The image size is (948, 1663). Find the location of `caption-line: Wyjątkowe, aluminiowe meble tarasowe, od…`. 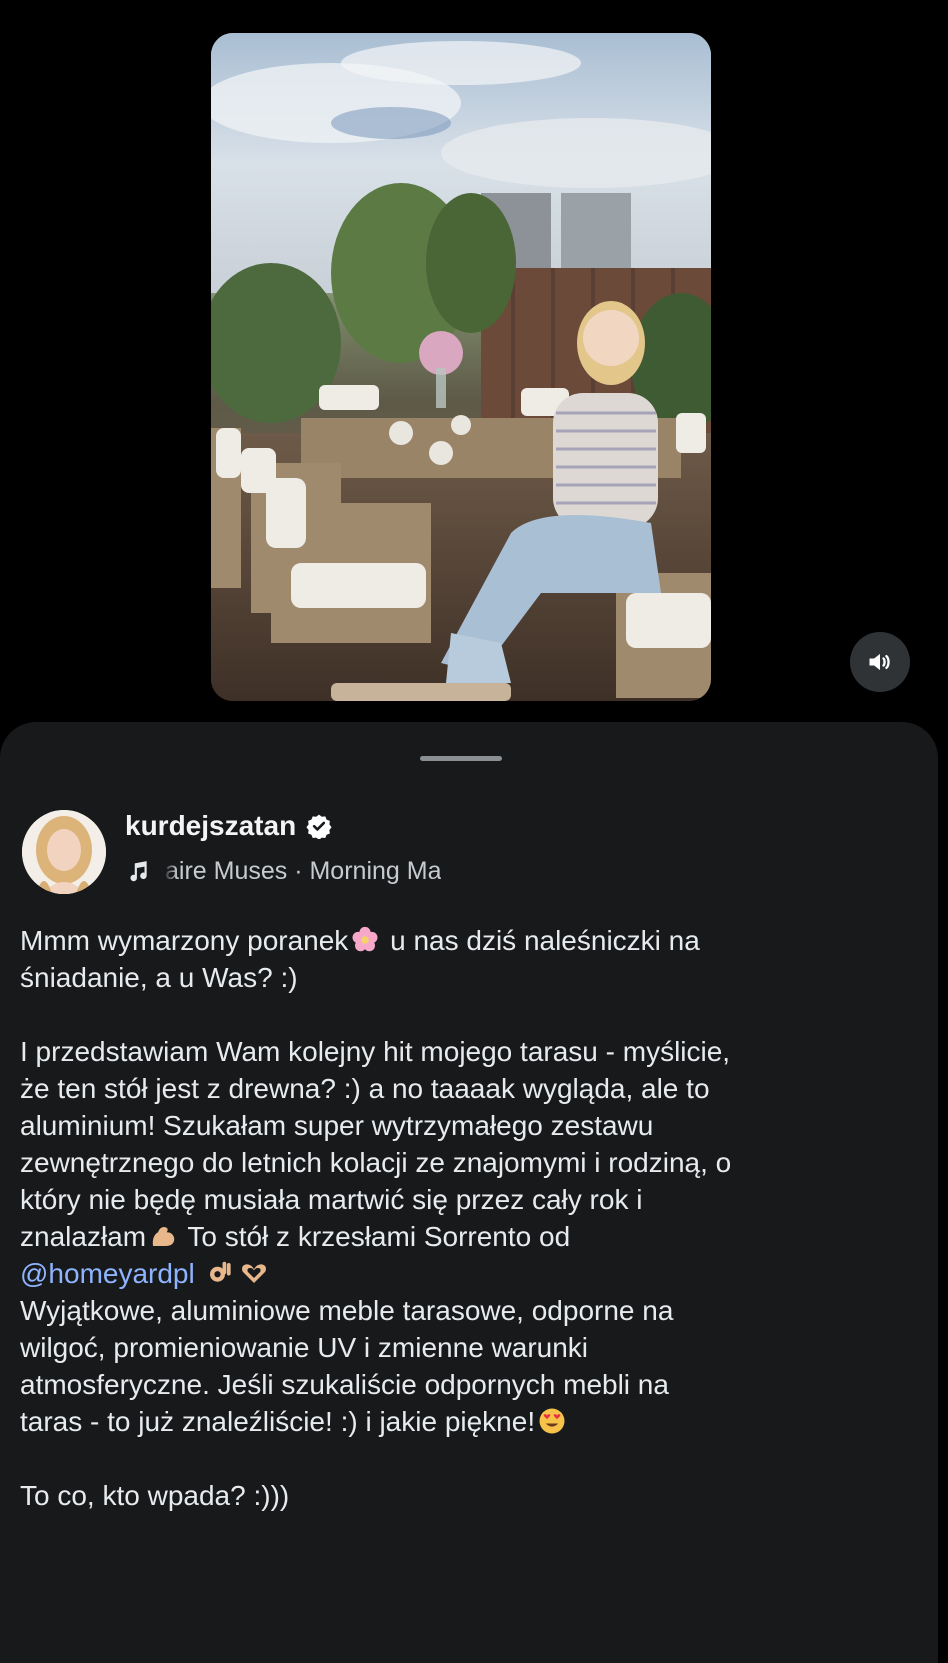

caption-line: Wyjątkowe, aluminiowe meble tarasowe, od… is located at coordinates (347, 1310).